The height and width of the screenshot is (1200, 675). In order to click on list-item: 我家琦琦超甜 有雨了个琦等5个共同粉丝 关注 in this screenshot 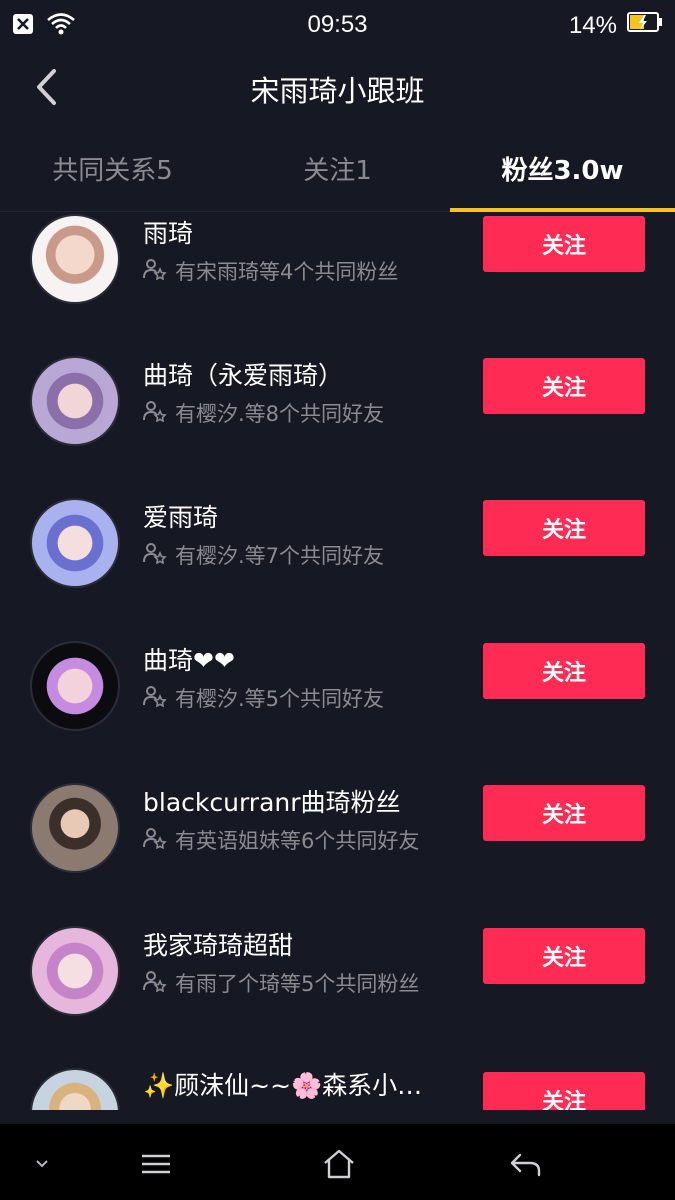, I will do `click(337, 977)`.